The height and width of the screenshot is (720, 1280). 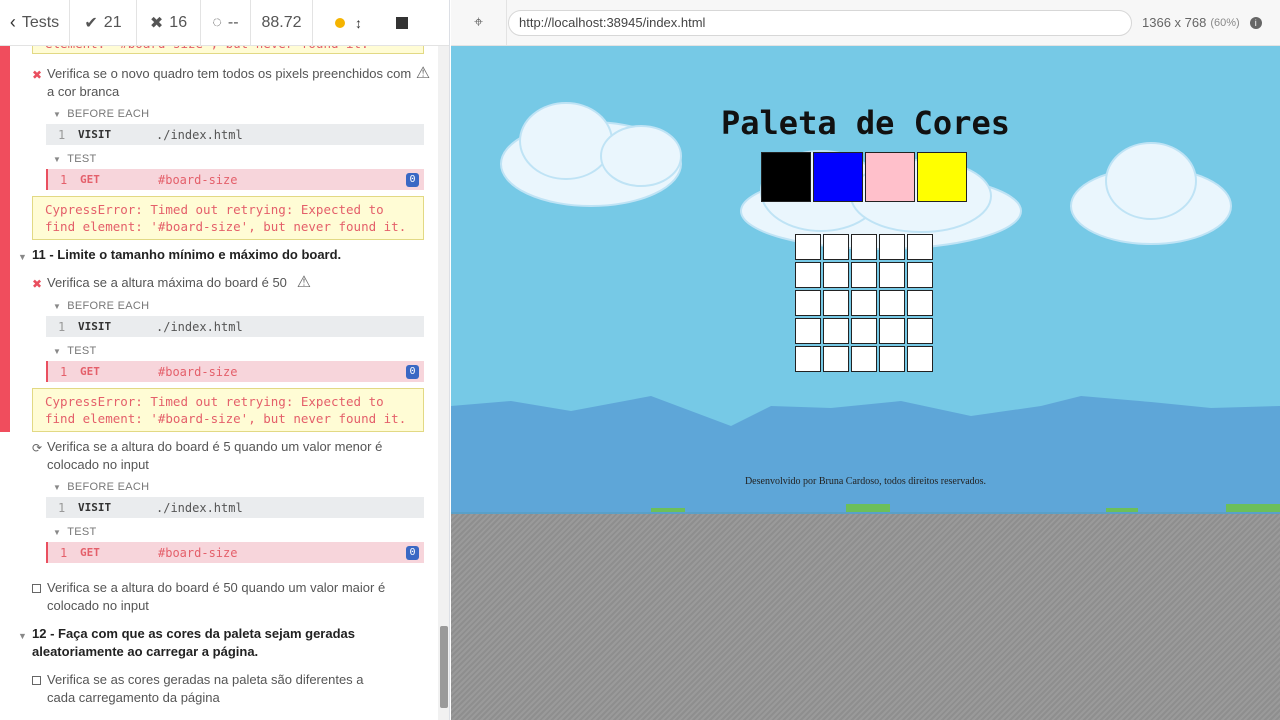 What do you see at coordinates (1255, 22) in the screenshot?
I see `info-icon: i` at bounding box center [1255, 22].